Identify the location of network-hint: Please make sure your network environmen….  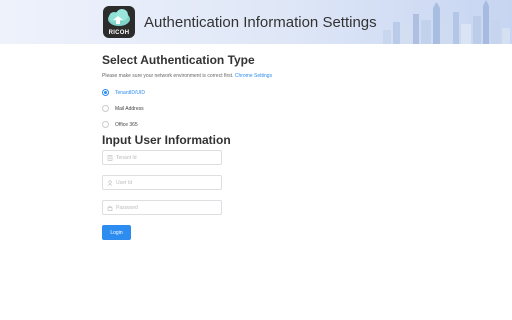
(252, 76).